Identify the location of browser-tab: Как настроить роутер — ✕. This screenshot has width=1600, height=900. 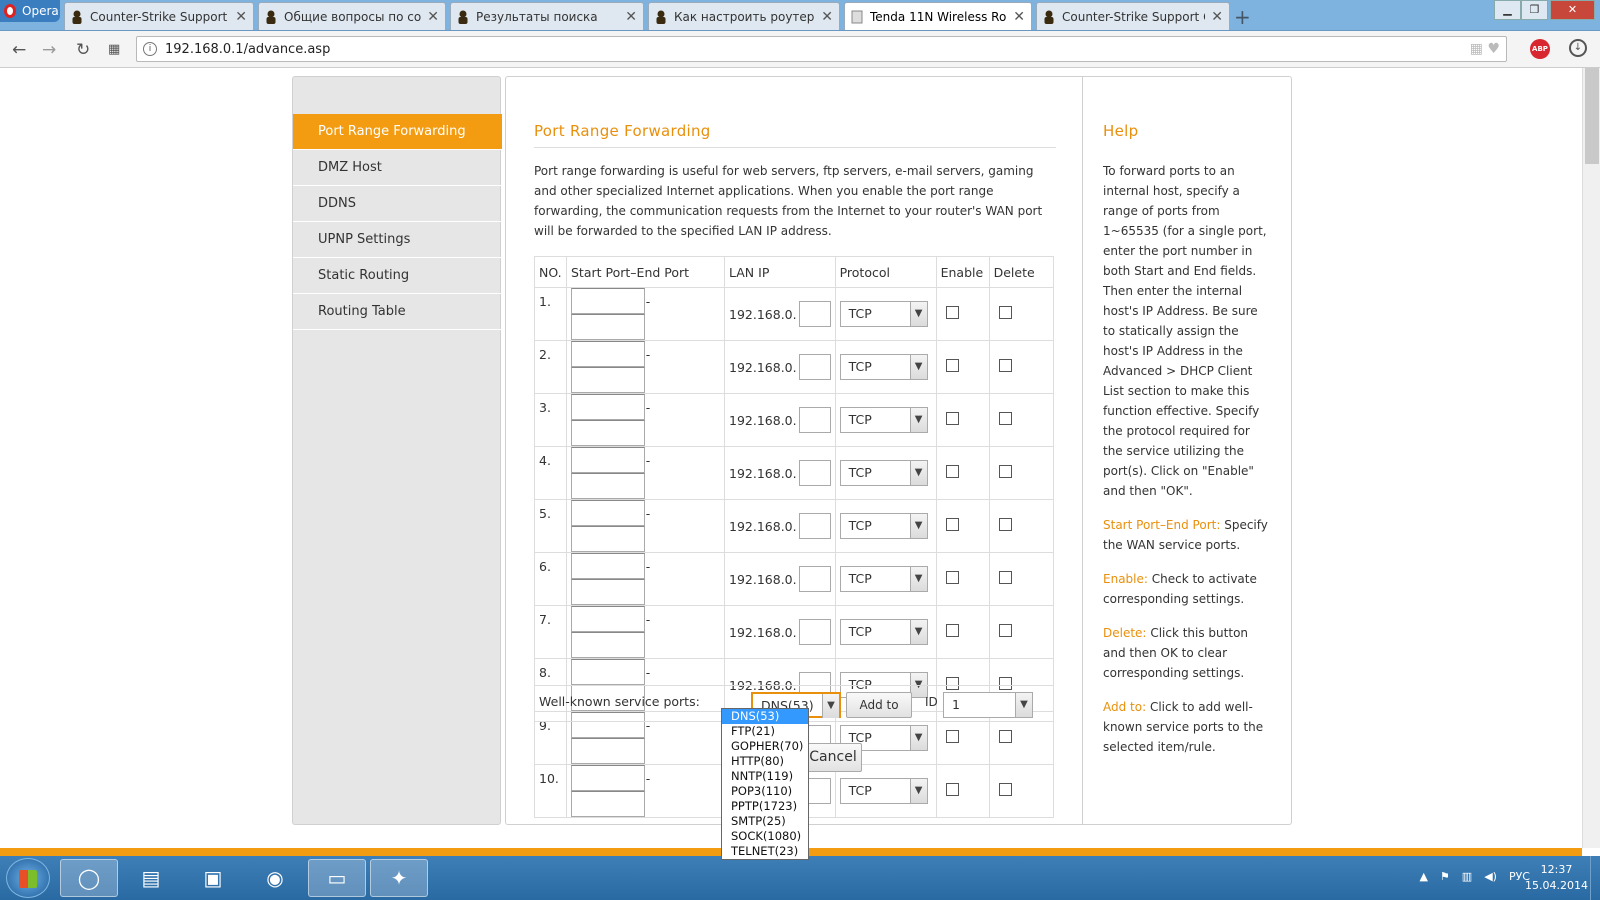
(744, 16).